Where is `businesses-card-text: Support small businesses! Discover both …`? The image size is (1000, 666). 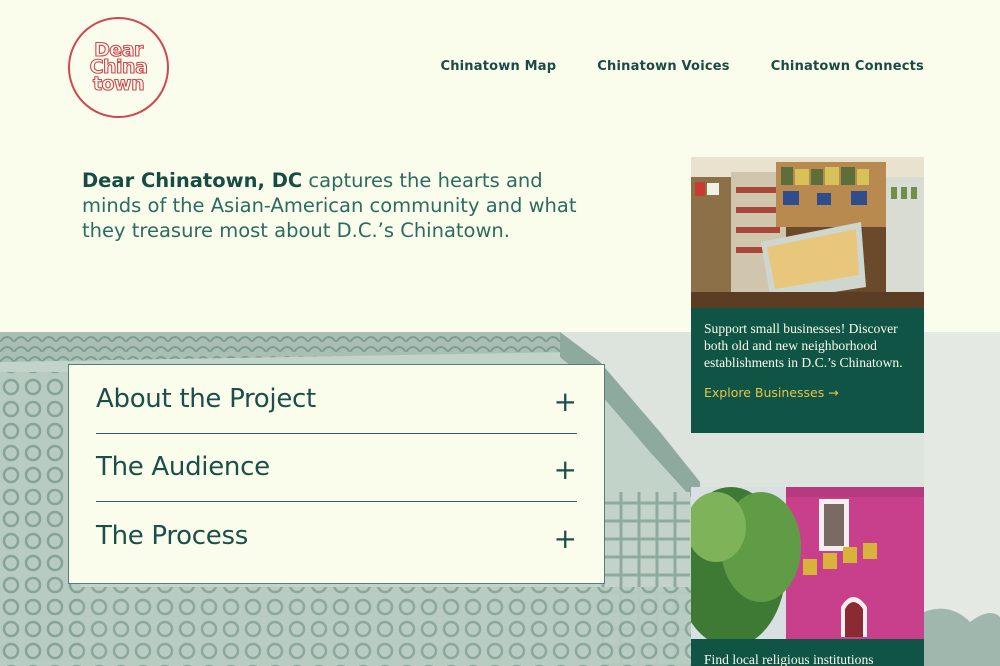
businesses-card-text: Support small businesses! Discover both … is located at coordinates (803, 345).